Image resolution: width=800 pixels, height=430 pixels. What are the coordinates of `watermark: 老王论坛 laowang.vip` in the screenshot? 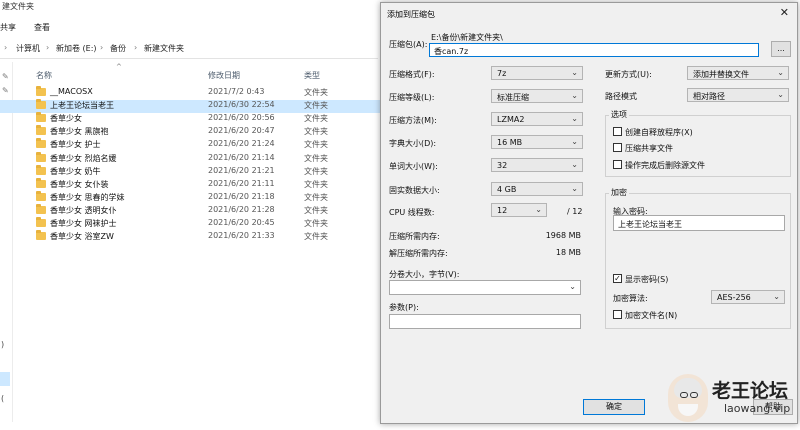 It's located at (733, 400).